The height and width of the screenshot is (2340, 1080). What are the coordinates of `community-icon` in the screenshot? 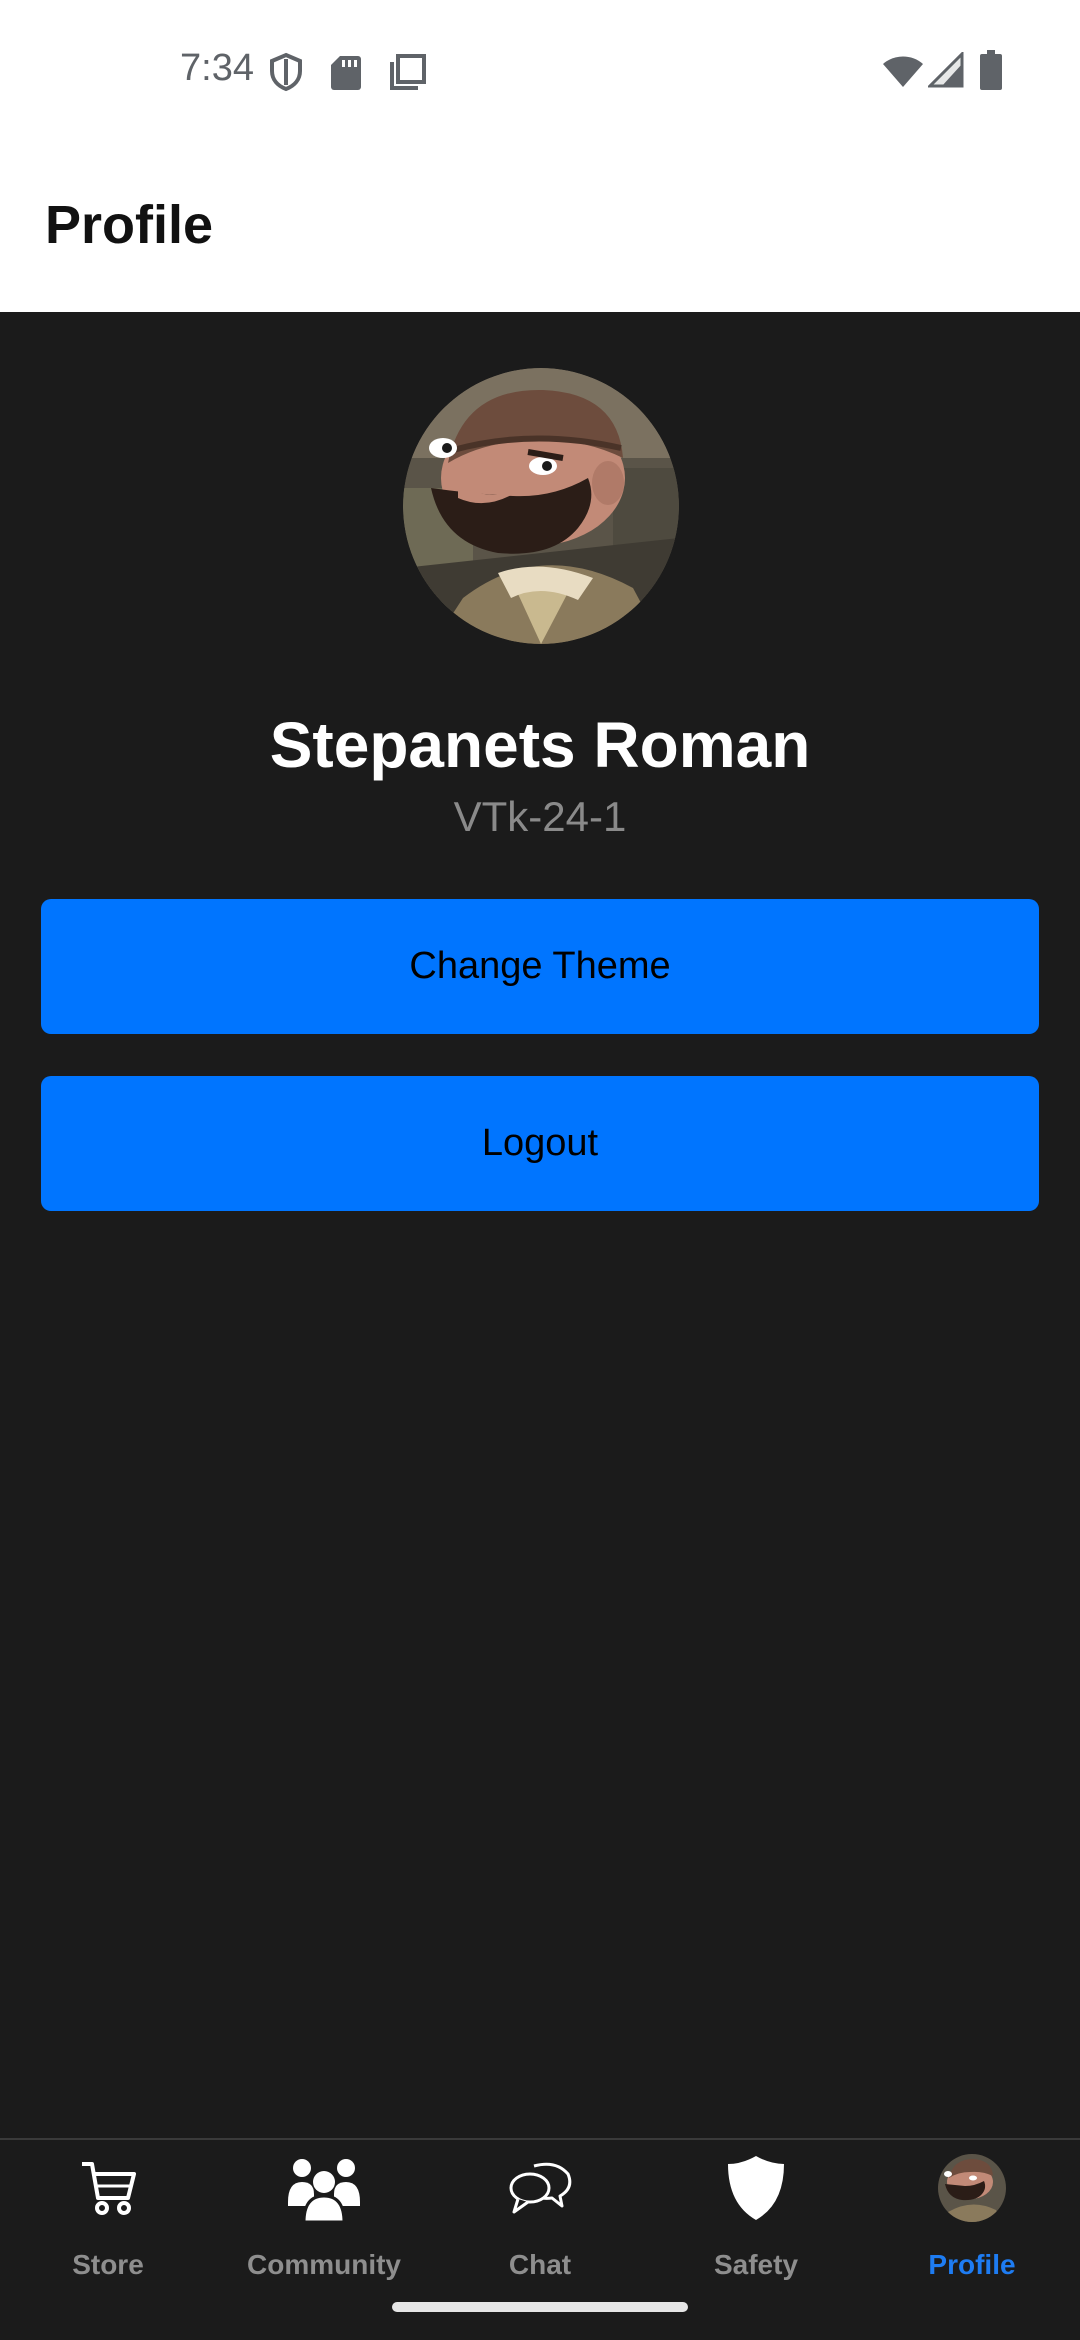 It's located at (324, 2191).